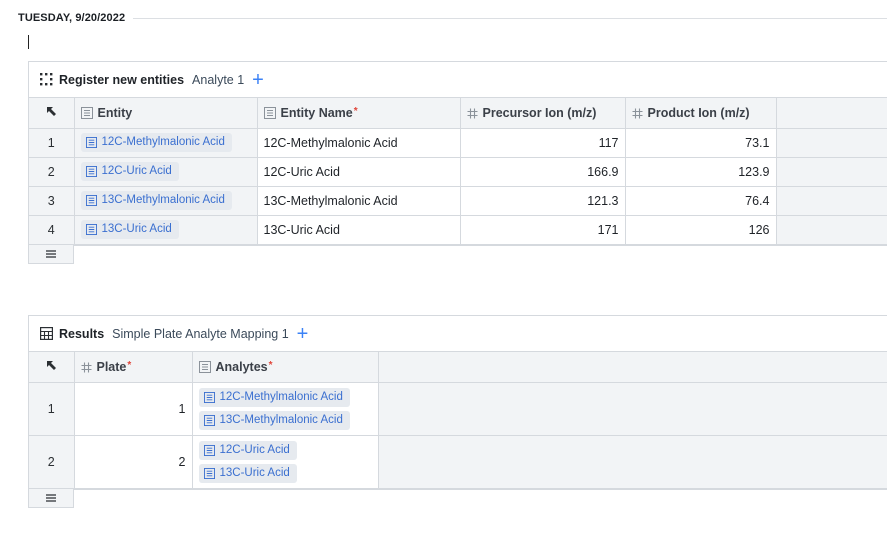 Image resolution: width=887 pixels, height=560 pixels. I want to click on product-ion-cell: 76.4, so click(701, 201).